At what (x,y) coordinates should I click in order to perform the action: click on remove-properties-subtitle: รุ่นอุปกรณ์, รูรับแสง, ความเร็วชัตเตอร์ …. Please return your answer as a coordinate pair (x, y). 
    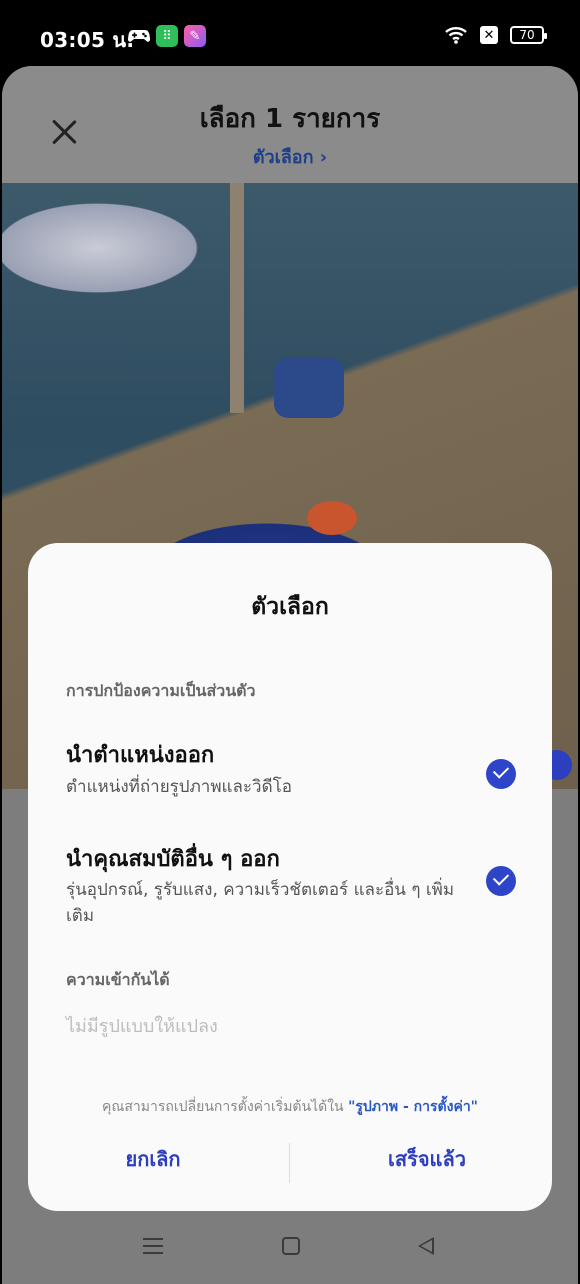
    Looking at the image, I should click on (260, 903).